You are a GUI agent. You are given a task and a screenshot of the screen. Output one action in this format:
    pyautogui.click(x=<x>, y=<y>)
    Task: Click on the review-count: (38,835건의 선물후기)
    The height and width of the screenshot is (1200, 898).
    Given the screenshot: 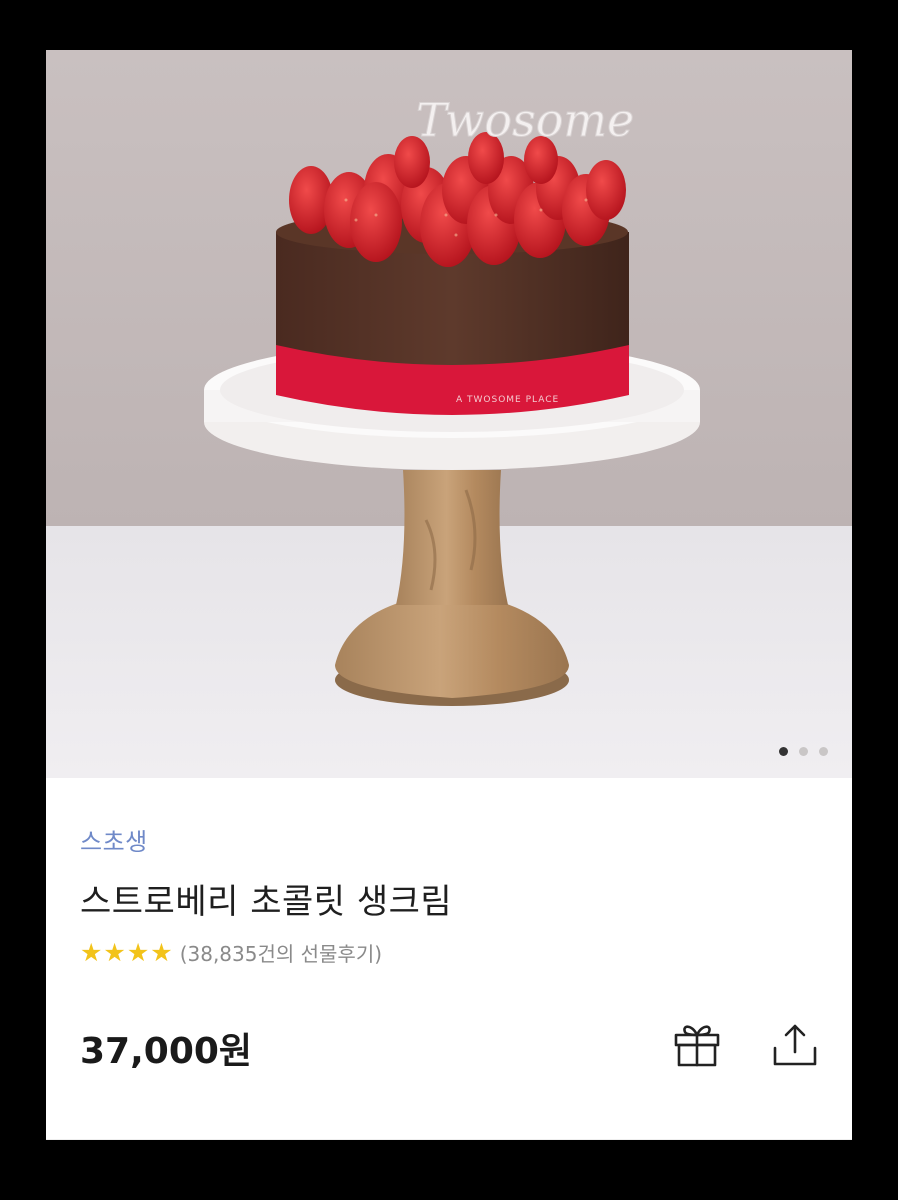 What is the action you would take?
    pyautogui.click(x=281, y=952)
    